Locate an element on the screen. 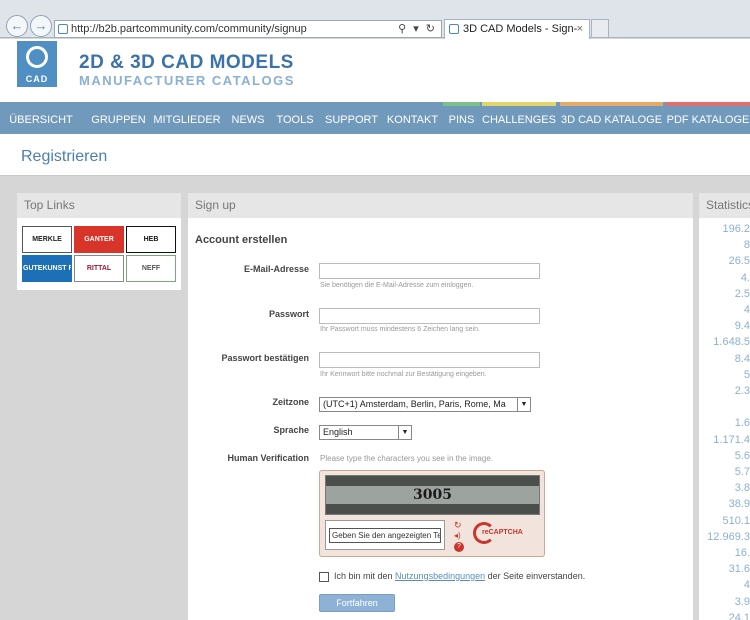 The width and height of the screenshot is (750, 620). recaptcha-label: reCAPTCHA is located at coordinates (502, 532).